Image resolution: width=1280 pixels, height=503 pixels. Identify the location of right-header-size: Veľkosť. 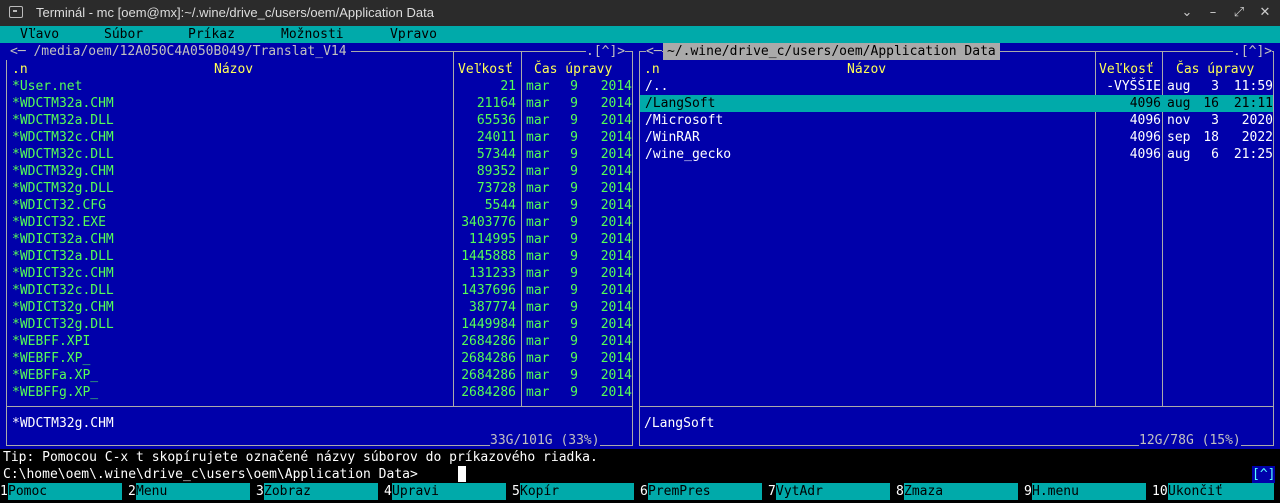
(1126, 69).